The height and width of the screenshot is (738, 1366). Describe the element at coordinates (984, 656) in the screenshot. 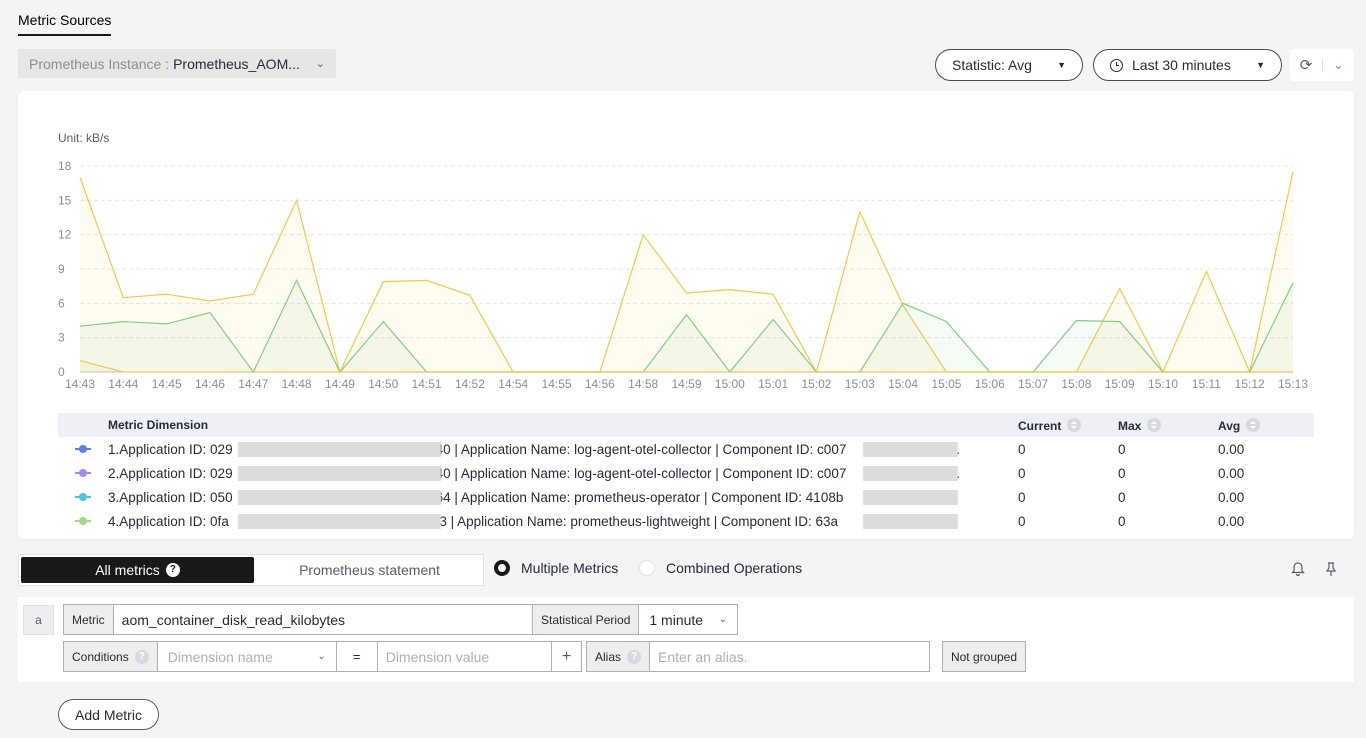

I see `not-grouped-button: Not grouped` at that location.